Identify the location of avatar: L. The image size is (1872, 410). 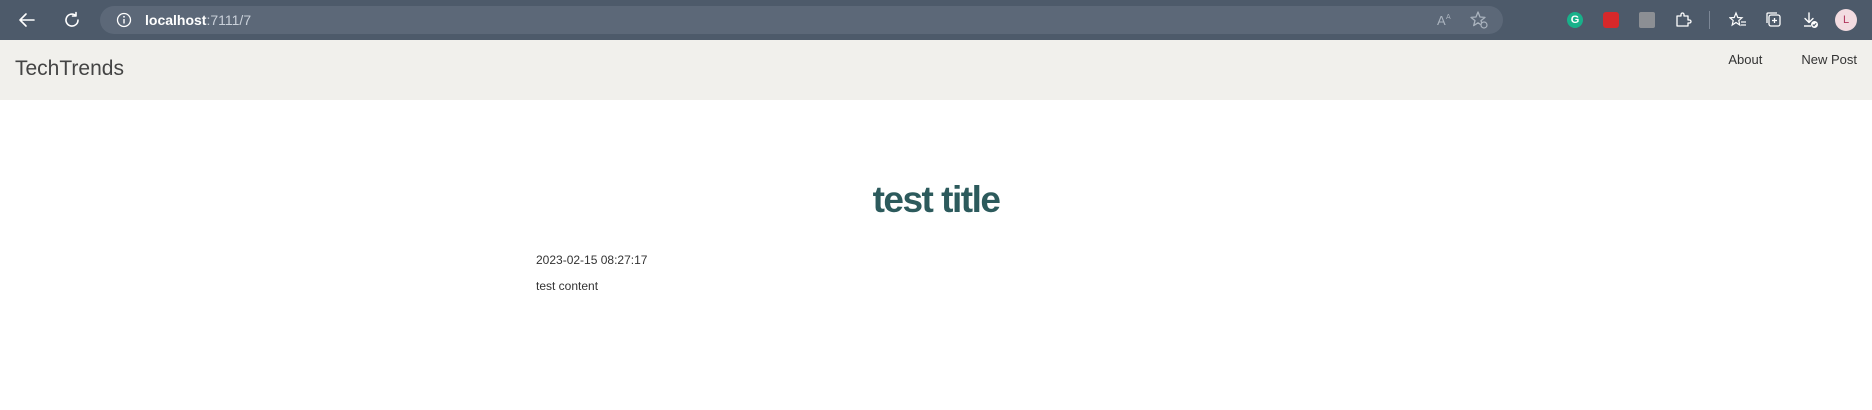
(1846, 20).